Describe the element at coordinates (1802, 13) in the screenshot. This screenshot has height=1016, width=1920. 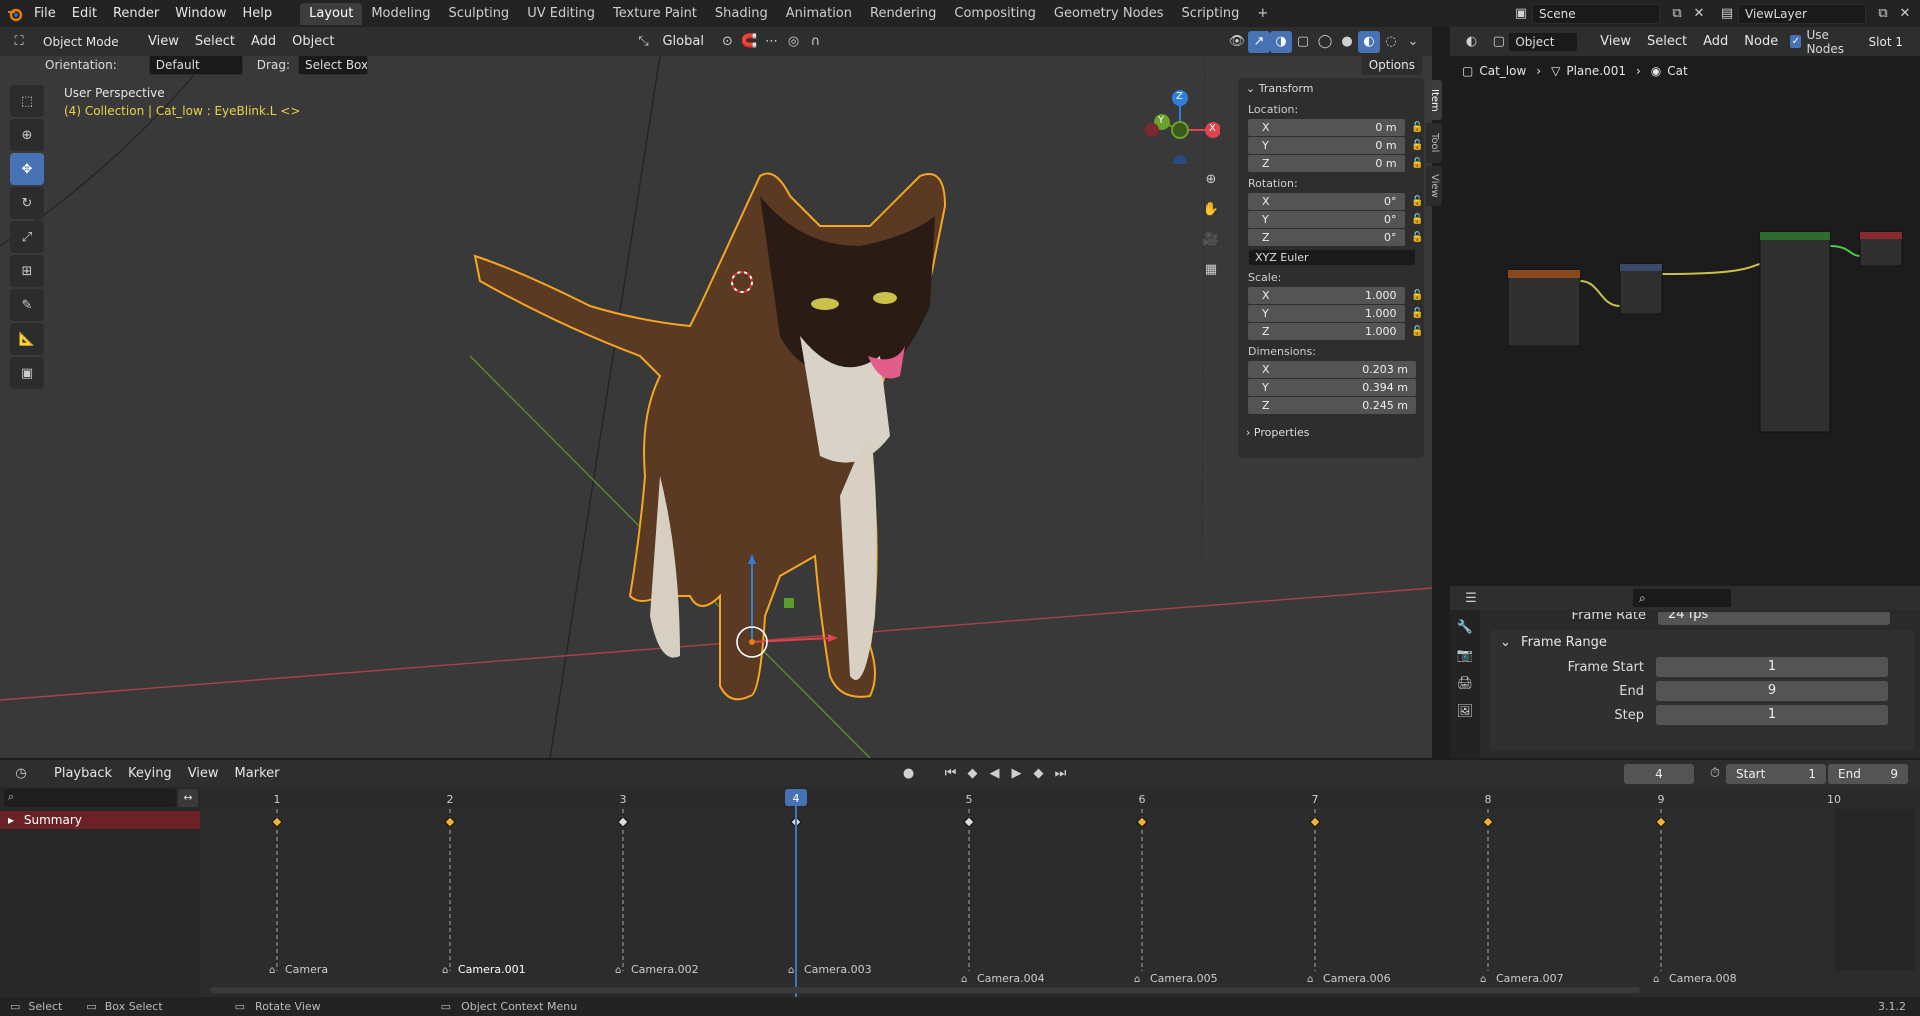
I see `view-layer-selector: ViewLayer` at that location.